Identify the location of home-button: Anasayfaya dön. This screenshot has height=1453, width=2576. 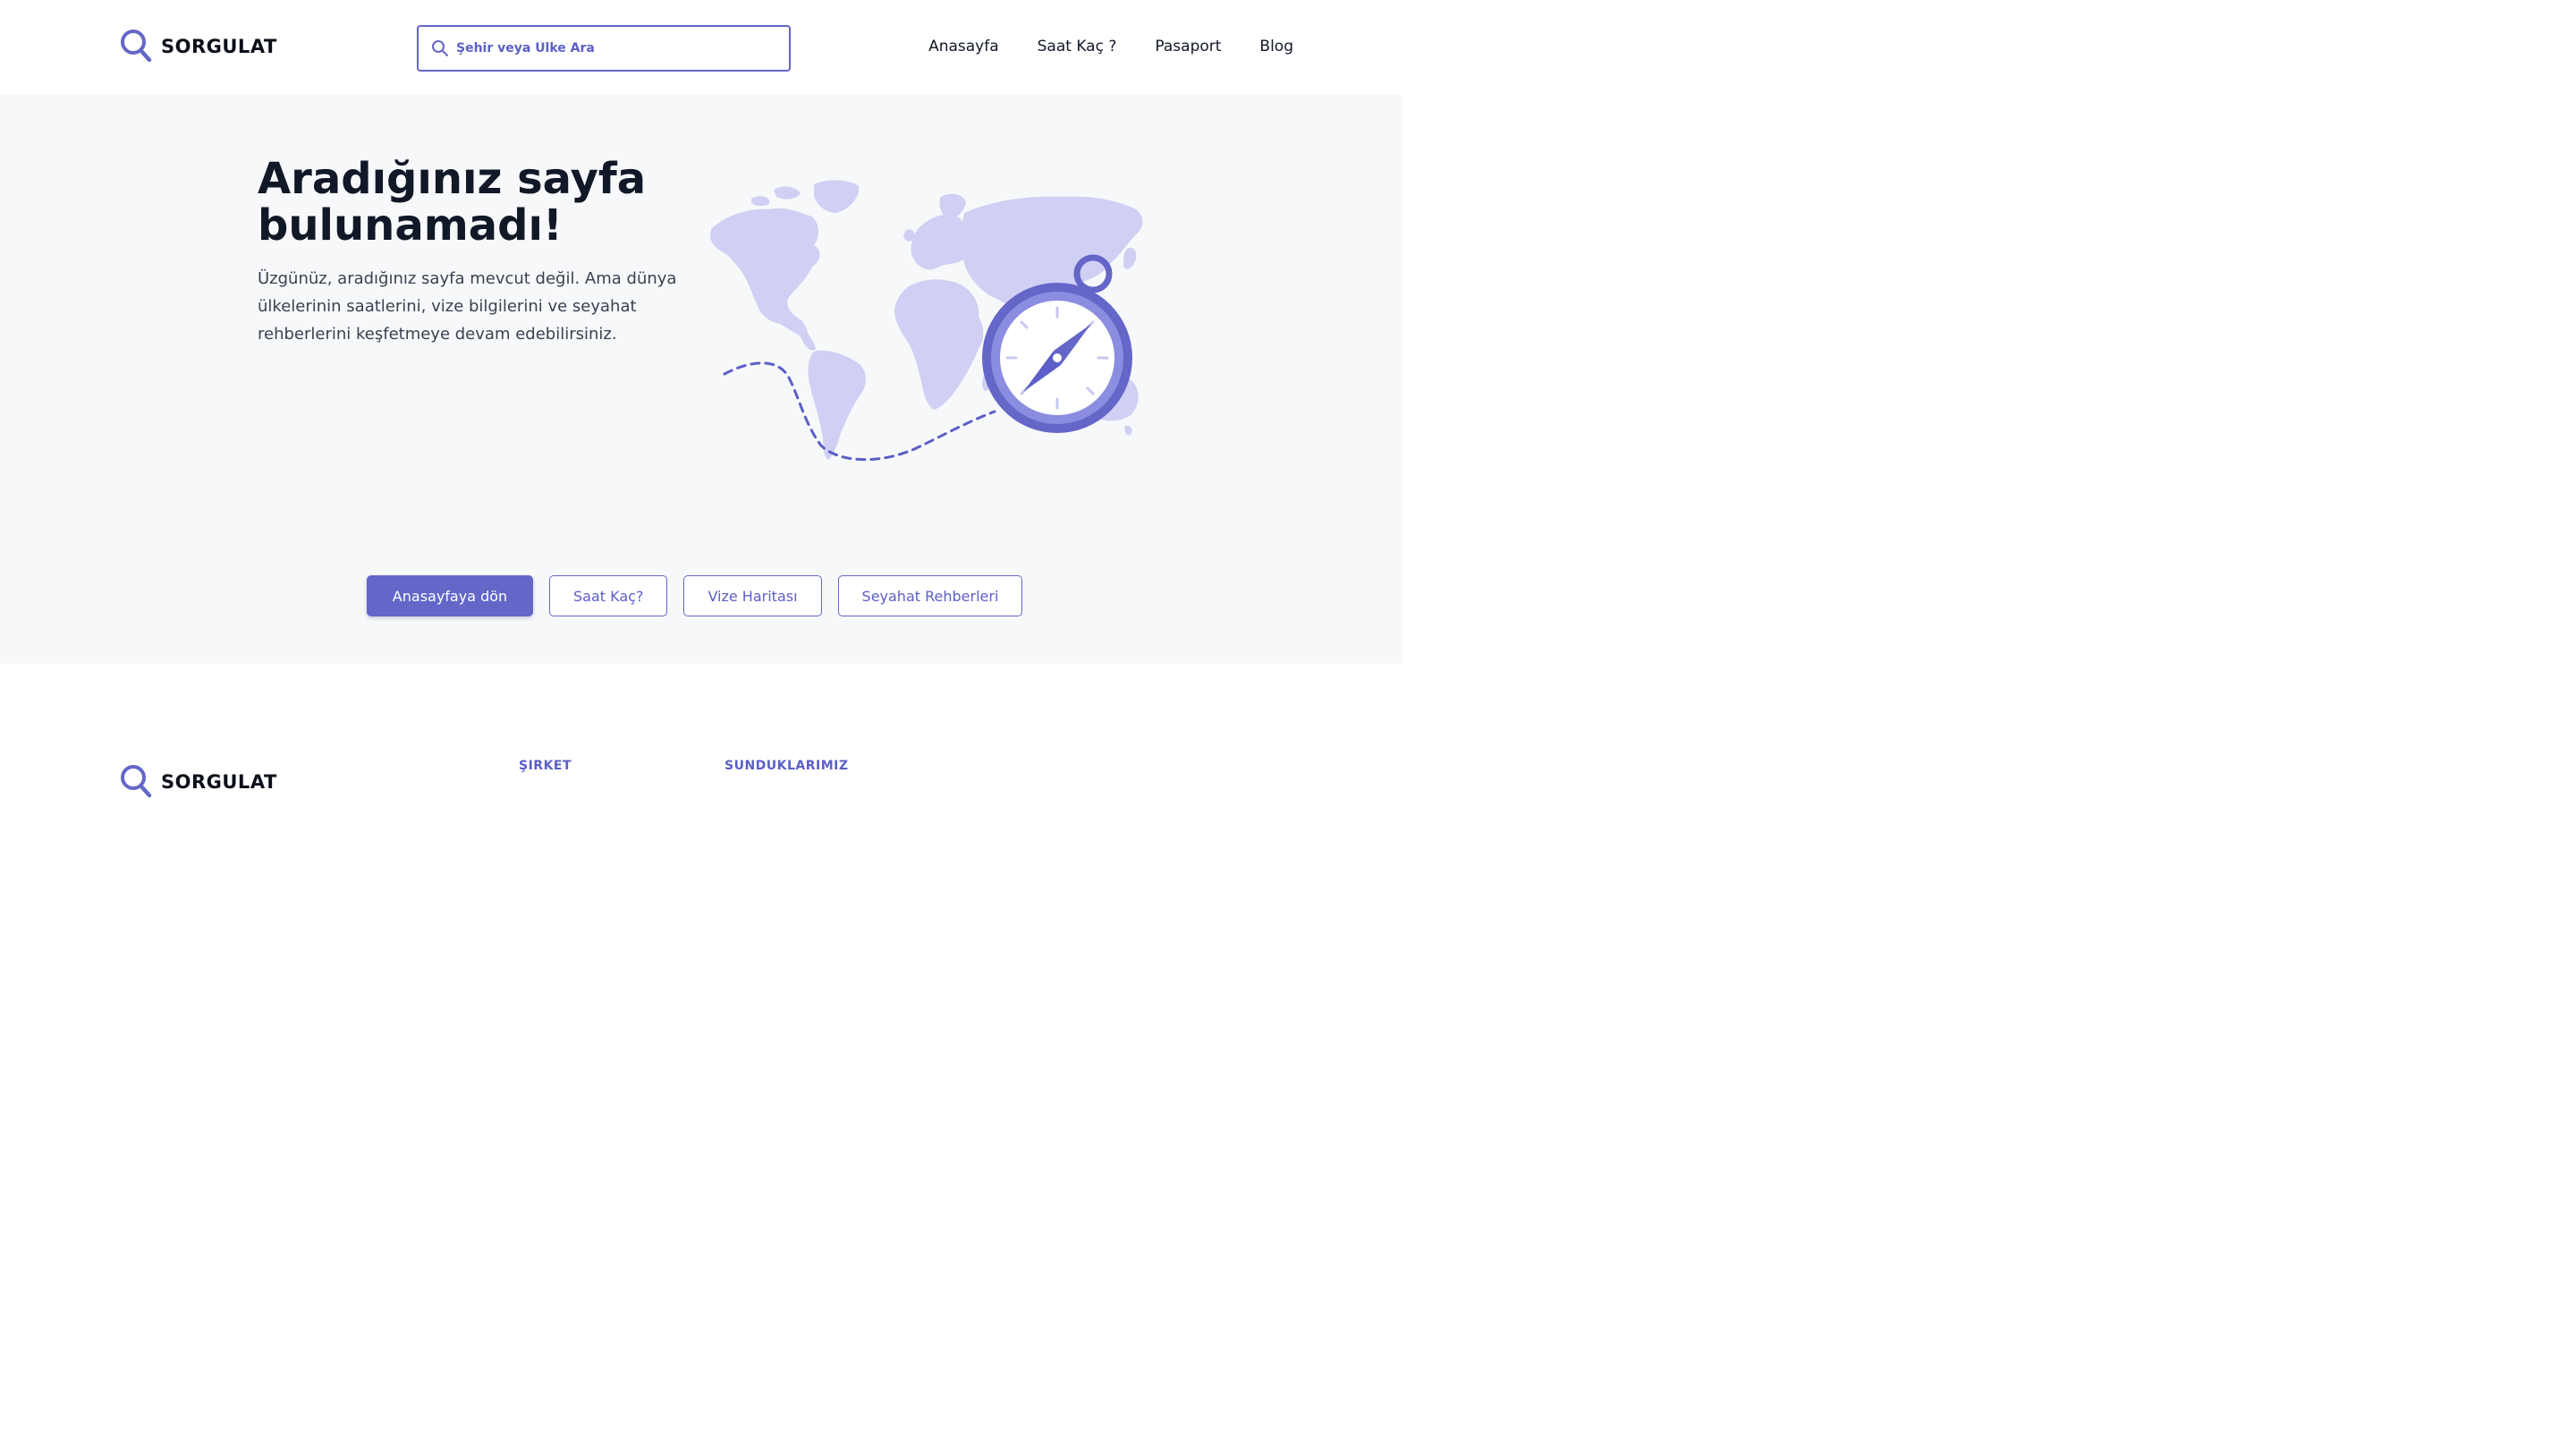
(450, 595).